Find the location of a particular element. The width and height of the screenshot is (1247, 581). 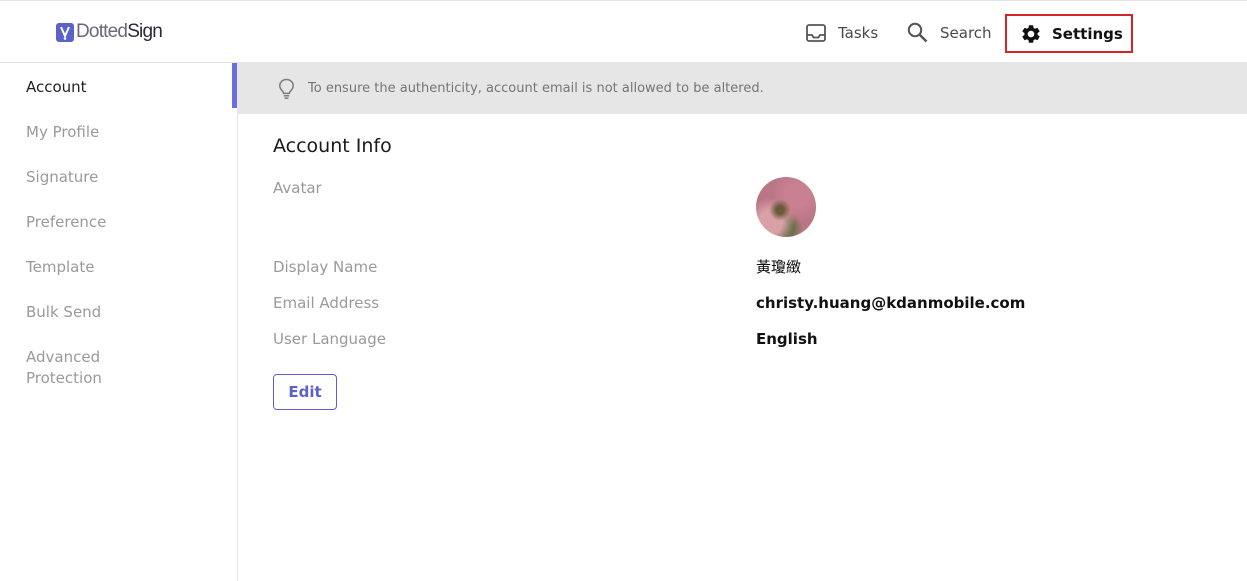

language-value: English is located at coordinates (787, 339).